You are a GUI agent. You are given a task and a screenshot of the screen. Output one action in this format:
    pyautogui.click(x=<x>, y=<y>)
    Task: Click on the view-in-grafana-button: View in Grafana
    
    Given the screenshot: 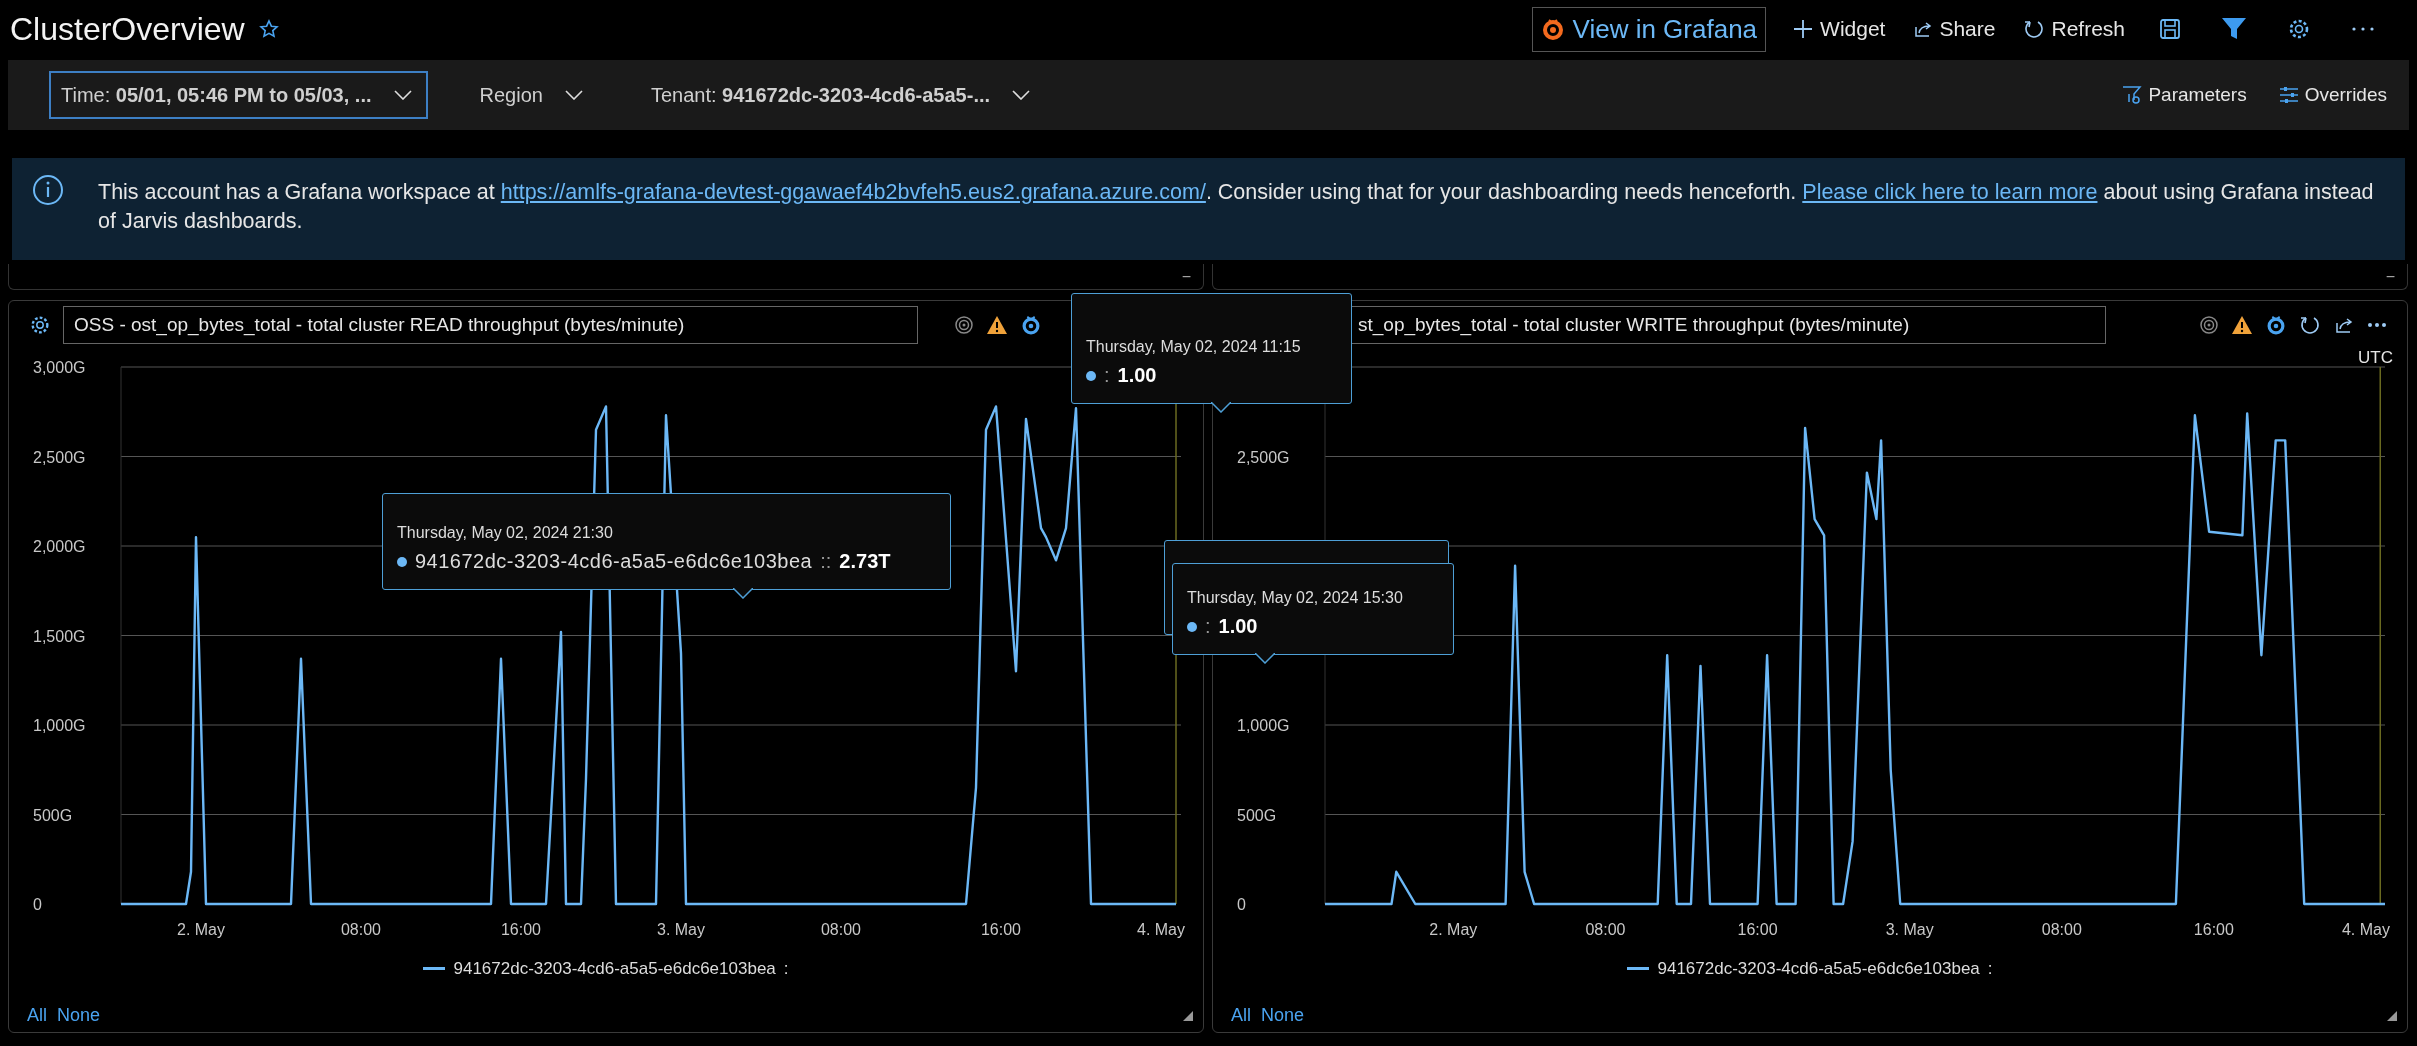 What is the action you would take?
    pyautogui.click(x=1649, y=29)
    